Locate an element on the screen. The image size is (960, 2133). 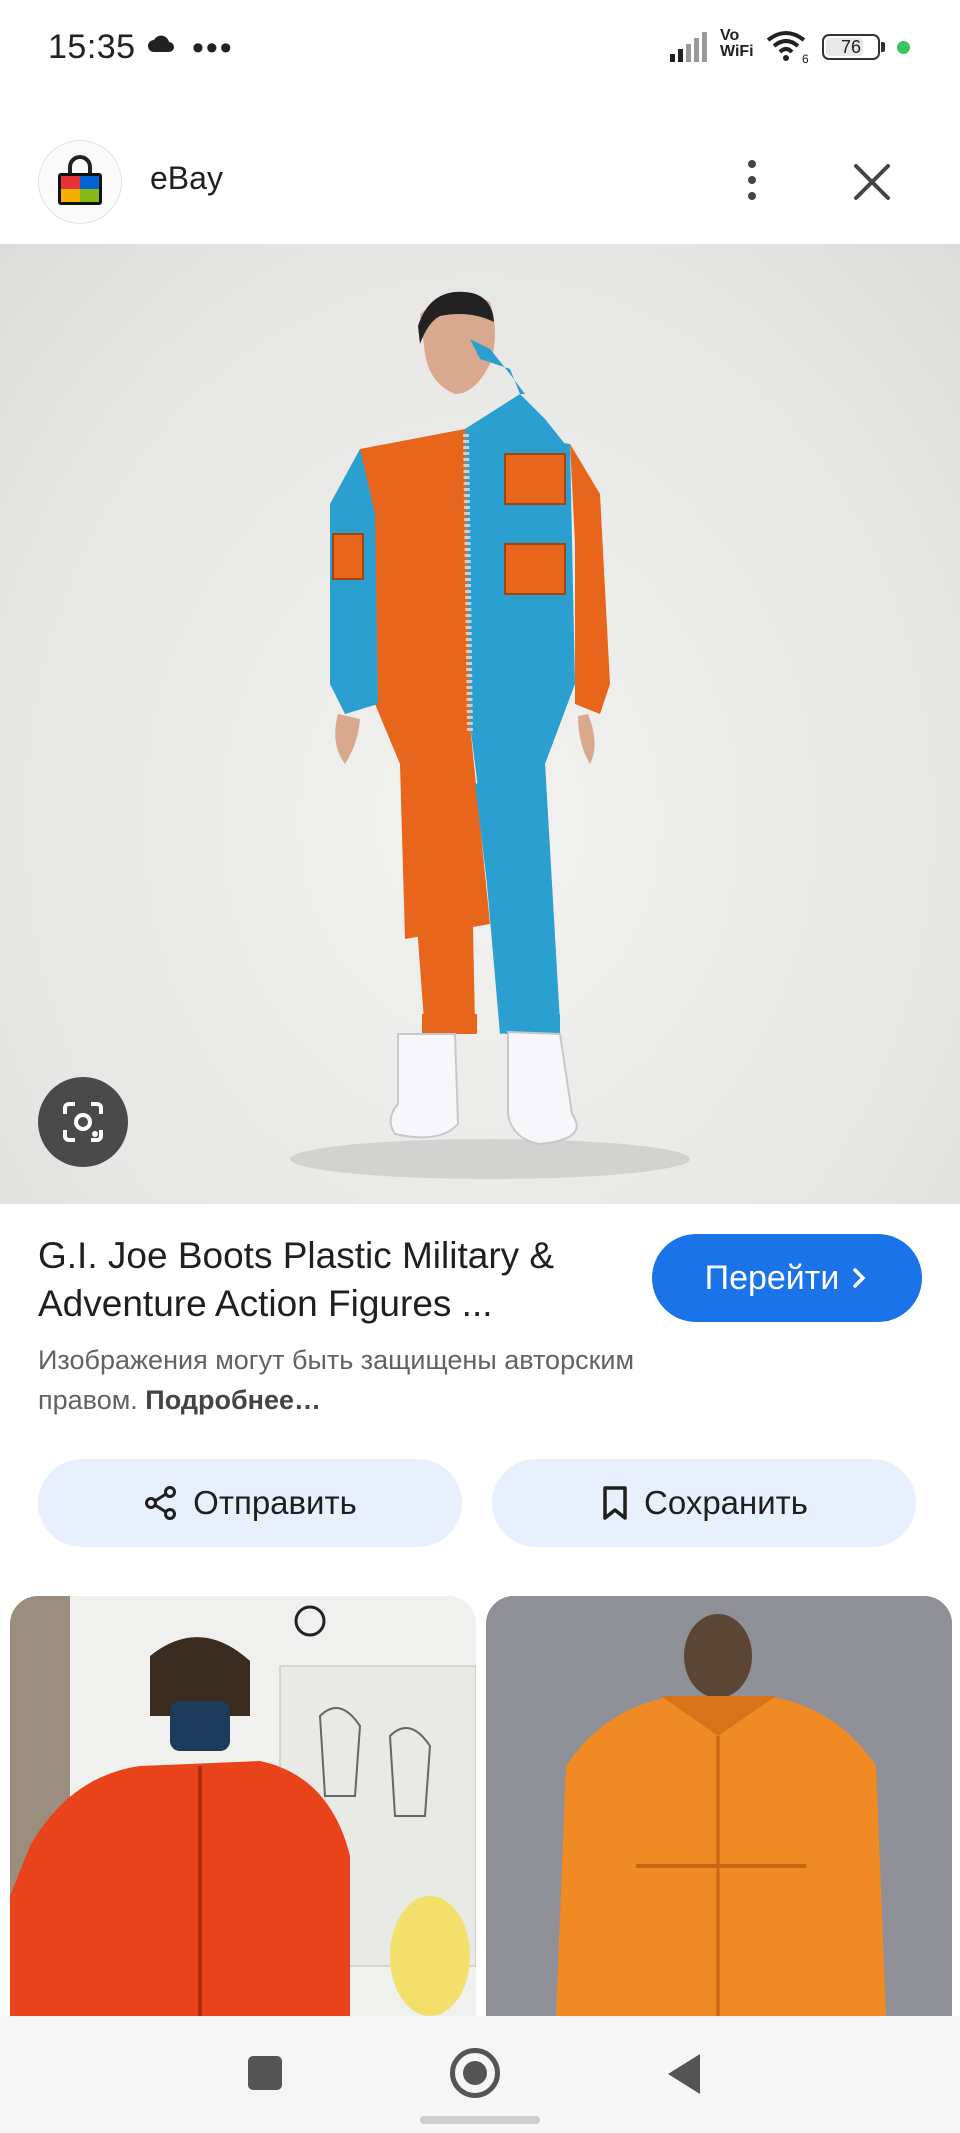
save-button: Сохранить is located at coordinates (704, 1503).